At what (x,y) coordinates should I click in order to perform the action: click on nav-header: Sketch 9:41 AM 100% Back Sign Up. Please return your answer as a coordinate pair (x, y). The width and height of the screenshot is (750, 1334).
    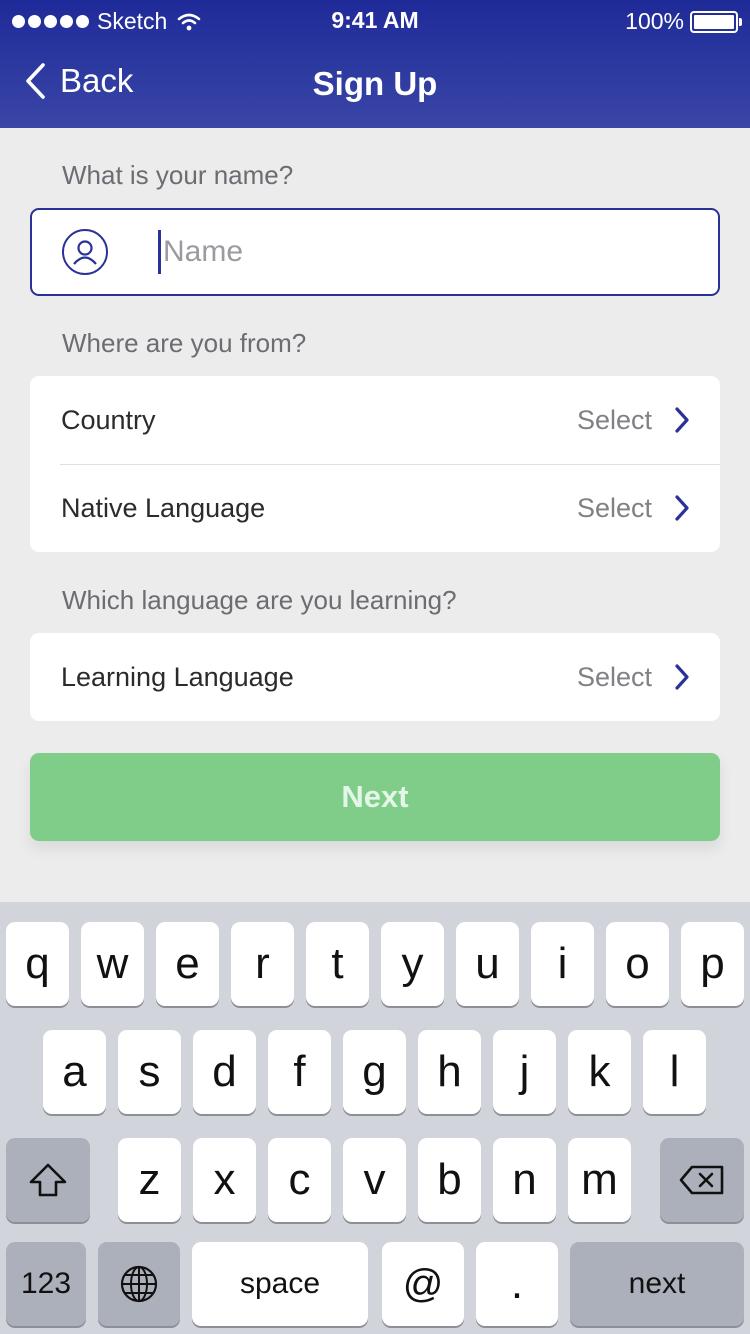
    Looking at the image, I should click on (375, 64).